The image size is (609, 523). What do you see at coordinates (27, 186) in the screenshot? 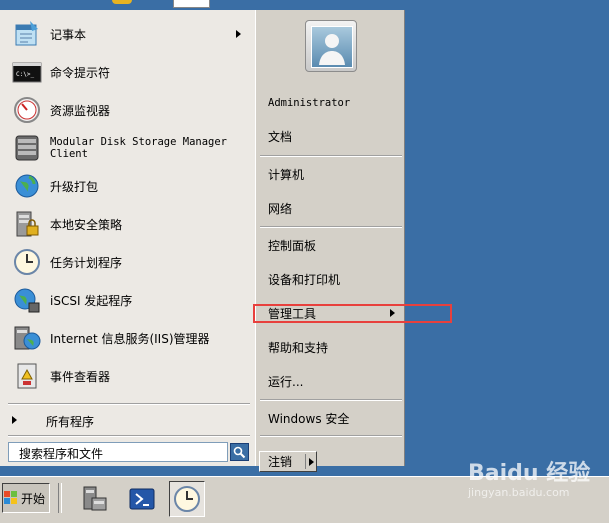
I see `upgrade-globe-icon` at bounding box center [27, 186].